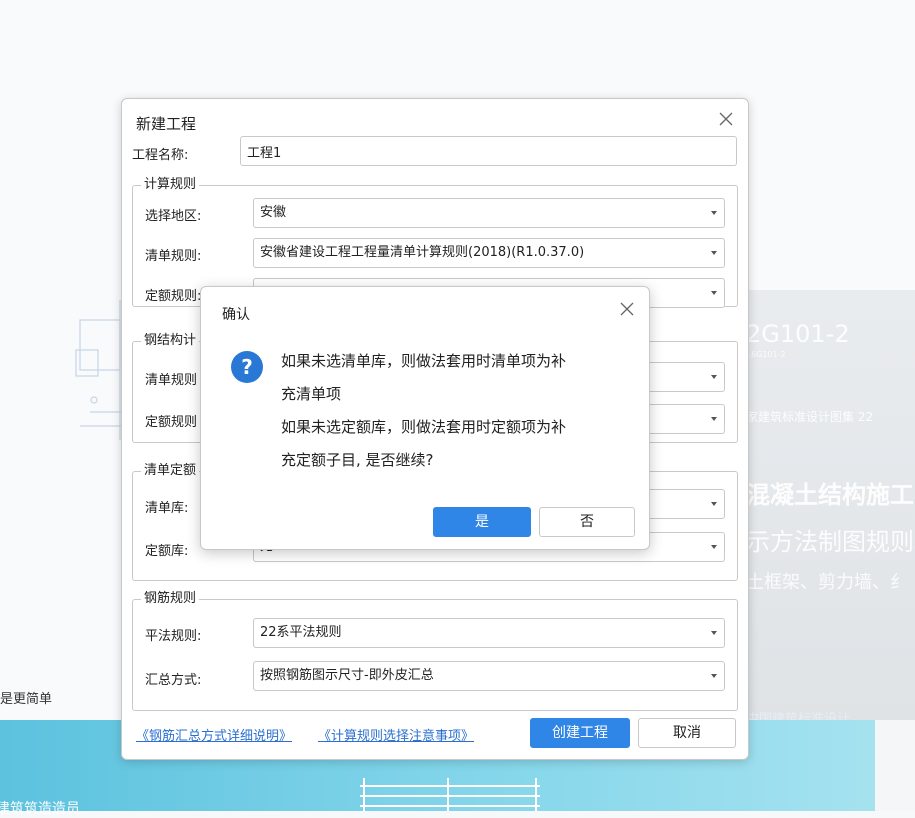 This screenshot has width=915, height=818. What do you see at coordinates (435, 651) in the screenshot?
I see `rebar-rules-group: 钢筋规则 平法规则: 22系平法规则 汇总方式: 按照钢筋图示尺寸-即外皮汇总` at bounding box center [435, 651].